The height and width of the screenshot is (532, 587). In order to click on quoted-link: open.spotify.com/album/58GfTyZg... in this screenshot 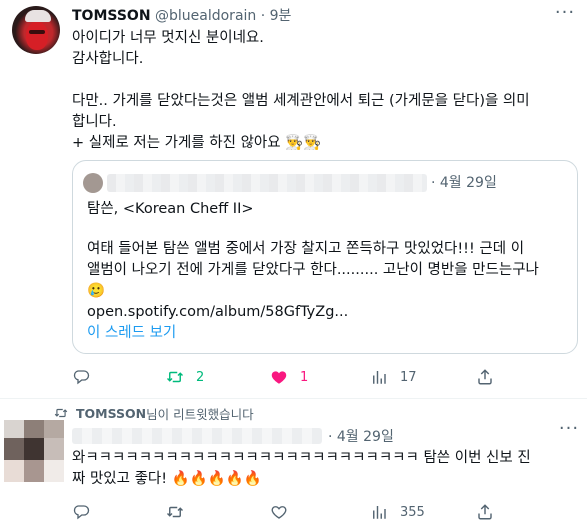, I will do `click(329, 312)`.